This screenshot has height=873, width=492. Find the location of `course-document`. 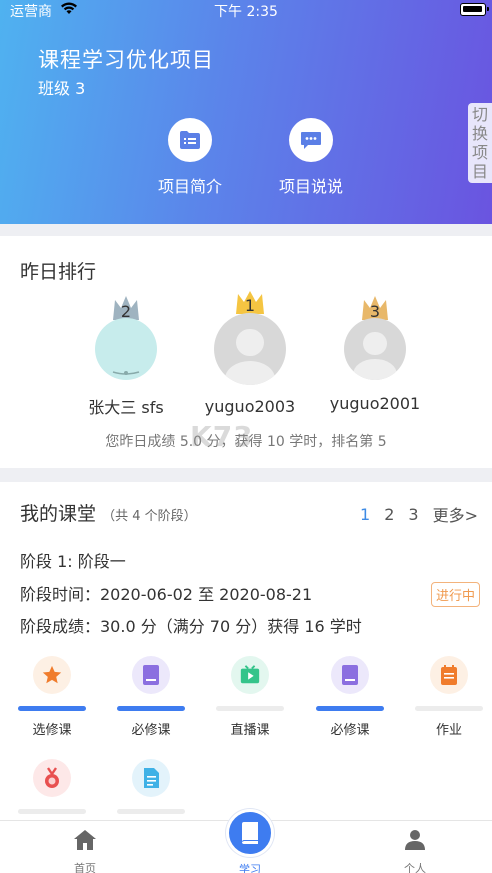

course-document is located at coordinates (151, 790).